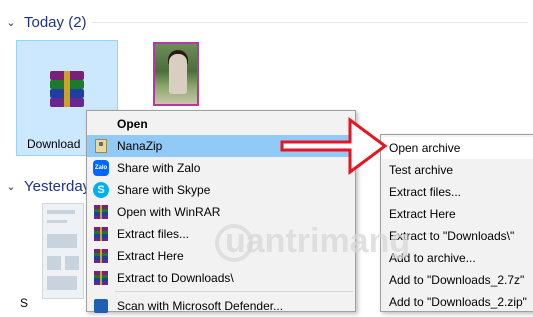 The height and width of the screenshot is (317, 533). I want to click on annotation-arrow-icon, so click(334, 146).